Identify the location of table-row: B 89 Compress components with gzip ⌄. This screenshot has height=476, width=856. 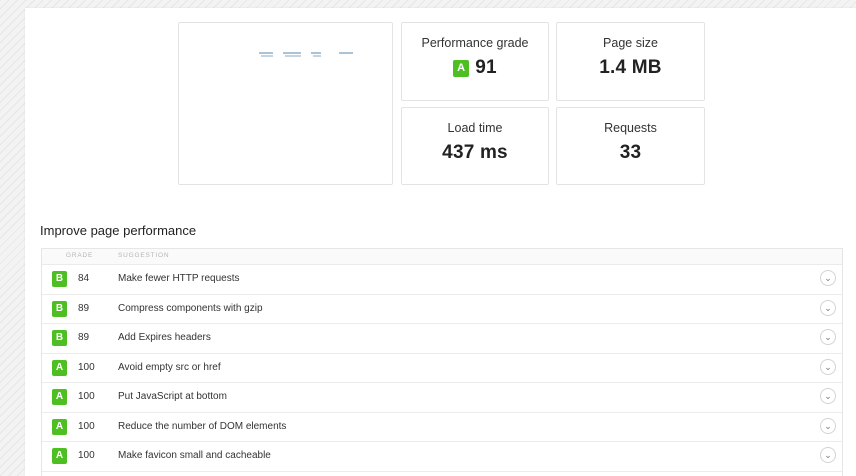
(442, 309).